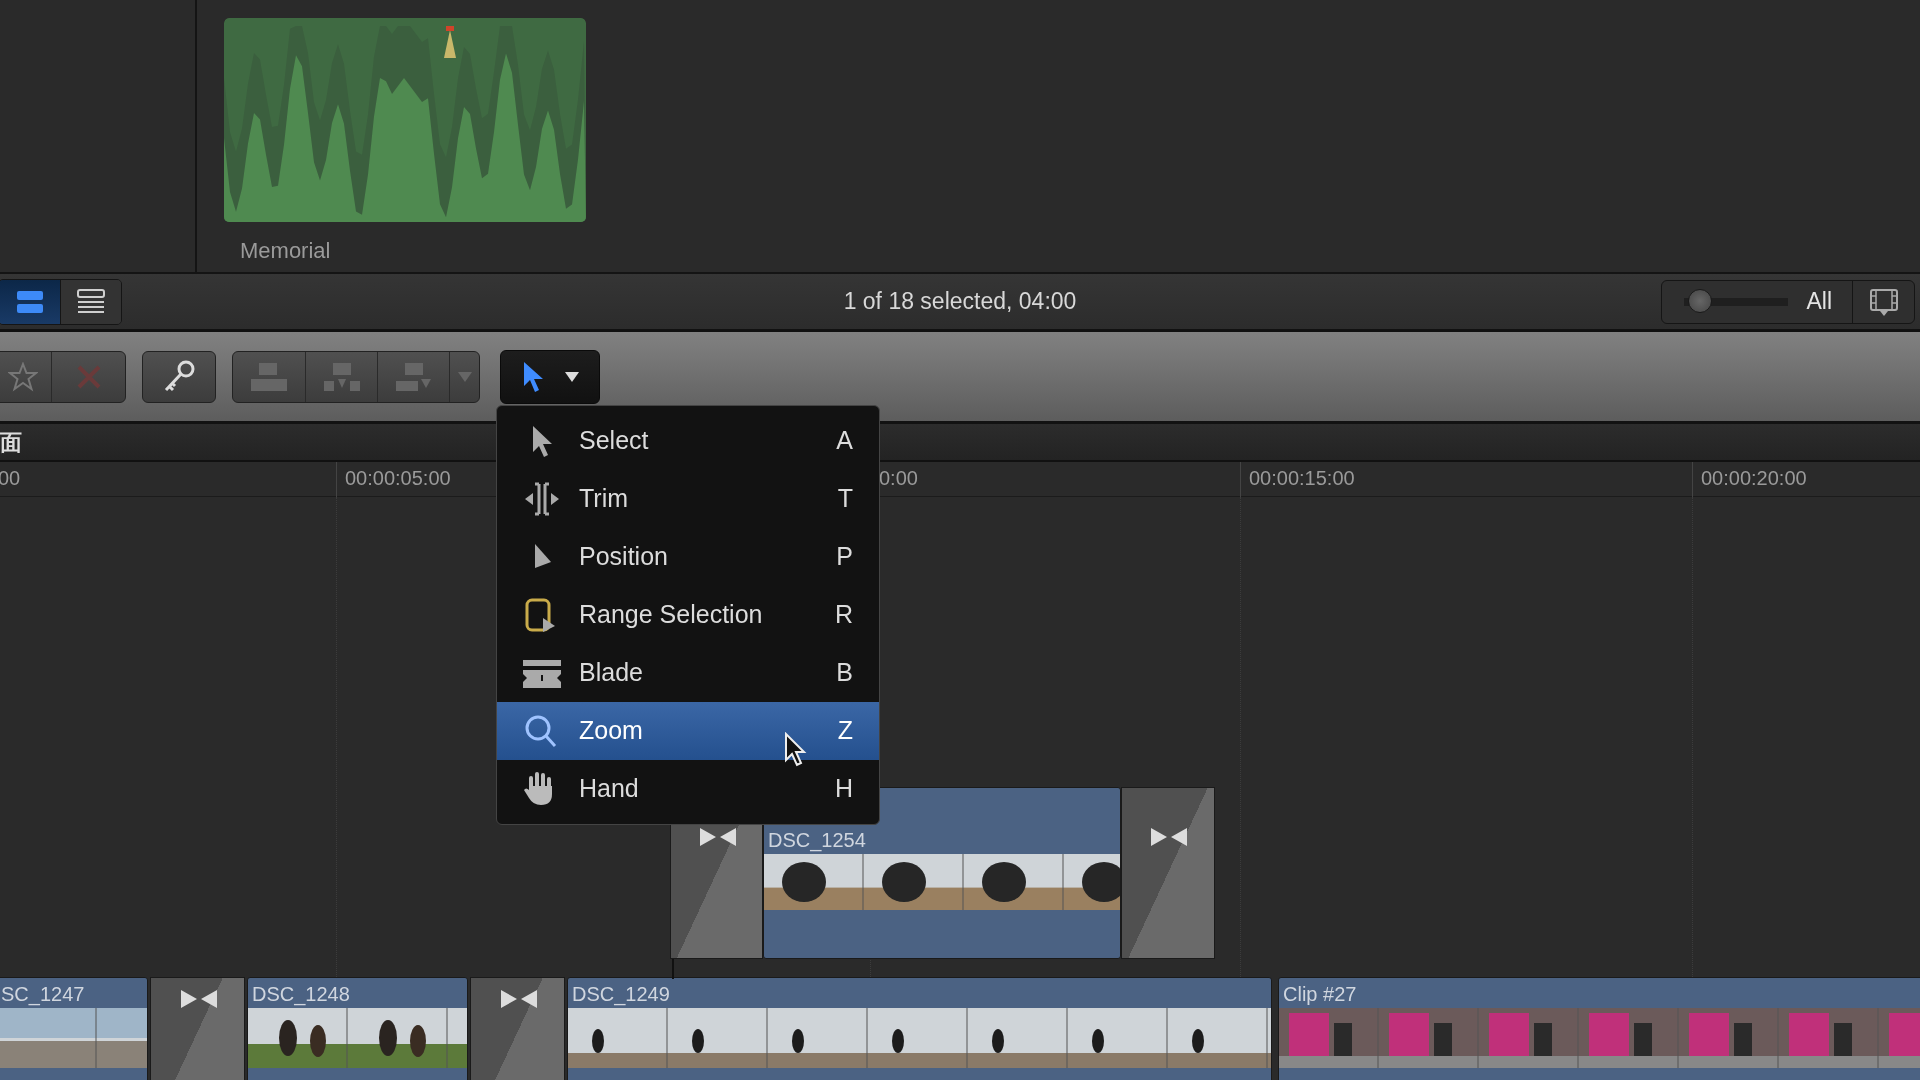 The image size is (1920, 1080). Describe the element at coordinates (844, 441) in the screenshot. I see `shortcut-key: A` at that location.